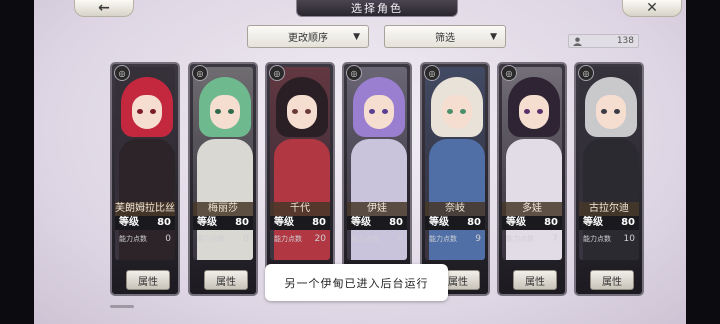 Image resolution: width=720 pixels, height=324 pixels. Describe the element at coordinates (555, 239) in the screenshot. I see `points-value: 7` at that location.